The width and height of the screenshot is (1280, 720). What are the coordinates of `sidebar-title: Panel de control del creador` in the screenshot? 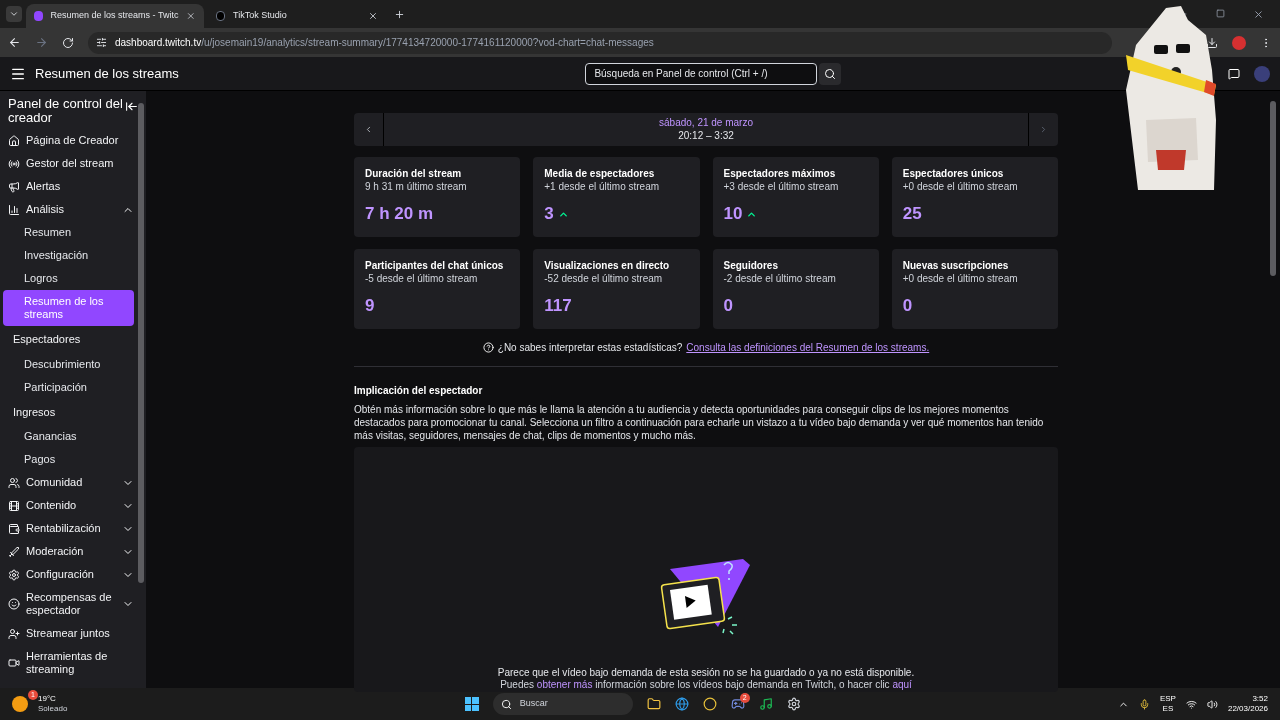 It's located at (66, 111).